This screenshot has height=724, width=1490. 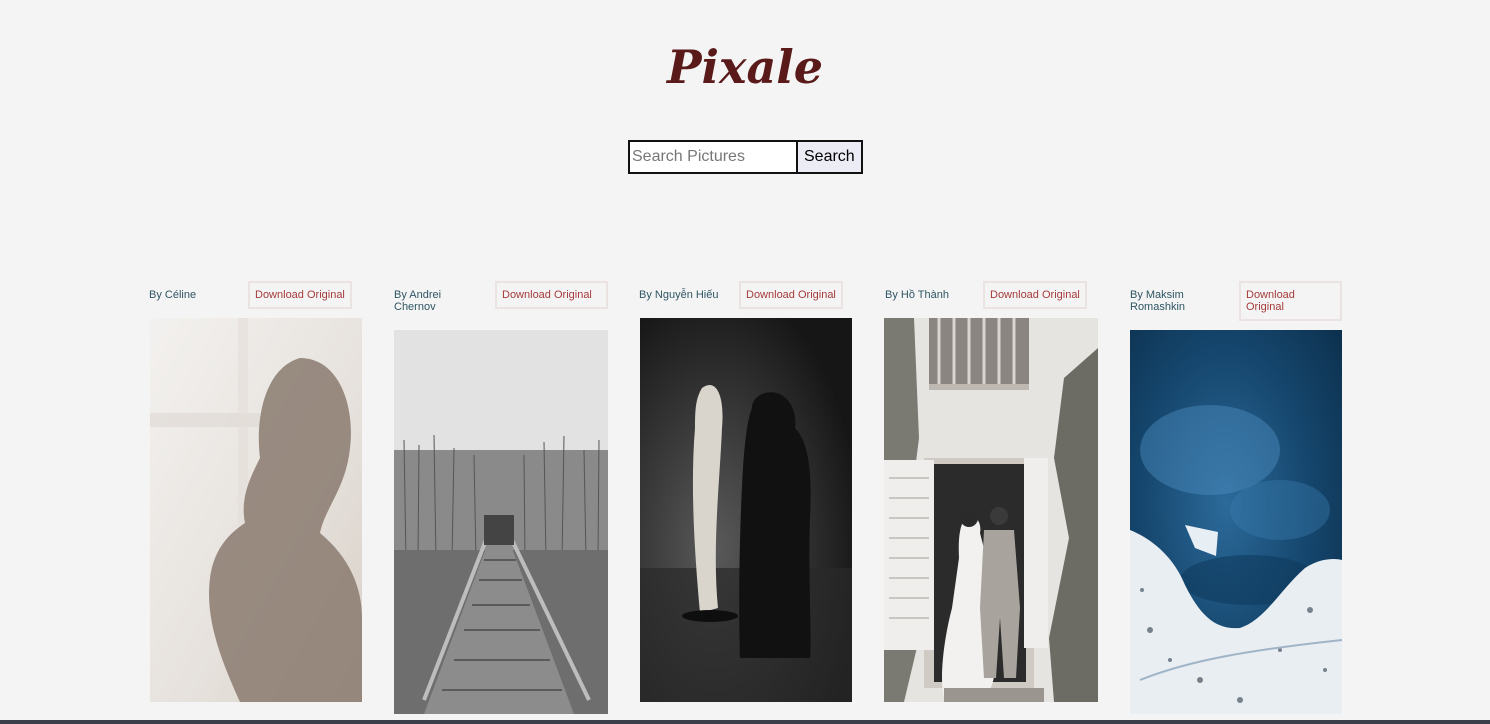 I want to click on sculpture-photo, so click(x=746, y=510).